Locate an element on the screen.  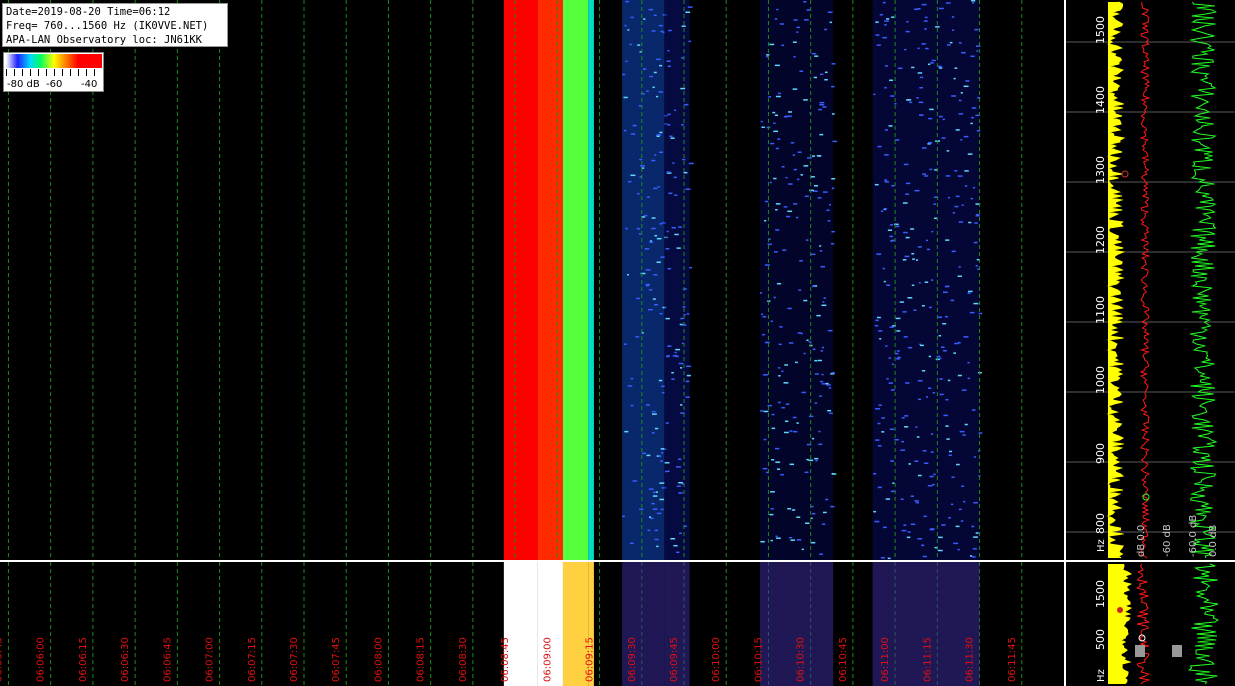
freq-tick-label-1: 900 is located at coordinates (1100, 453).